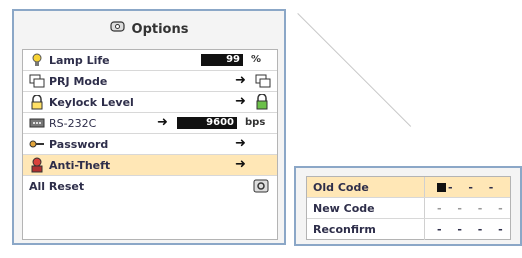 The height and width of the screenshot is (258, 522). Describe the element at coordinates (263, 82) in the screenshot. I see `projector-mode-icon` at that location.